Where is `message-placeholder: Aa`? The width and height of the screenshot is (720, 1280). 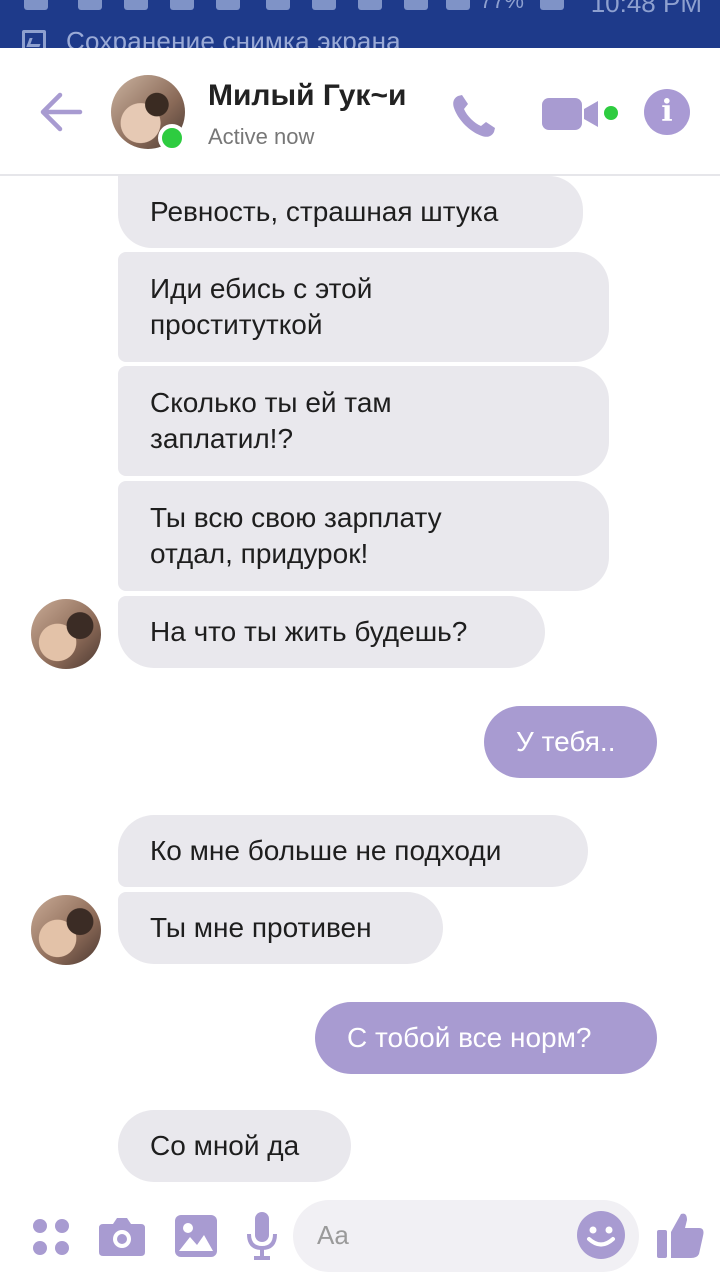
message-placeholder: Aa is located at coordinates (333, 1235).